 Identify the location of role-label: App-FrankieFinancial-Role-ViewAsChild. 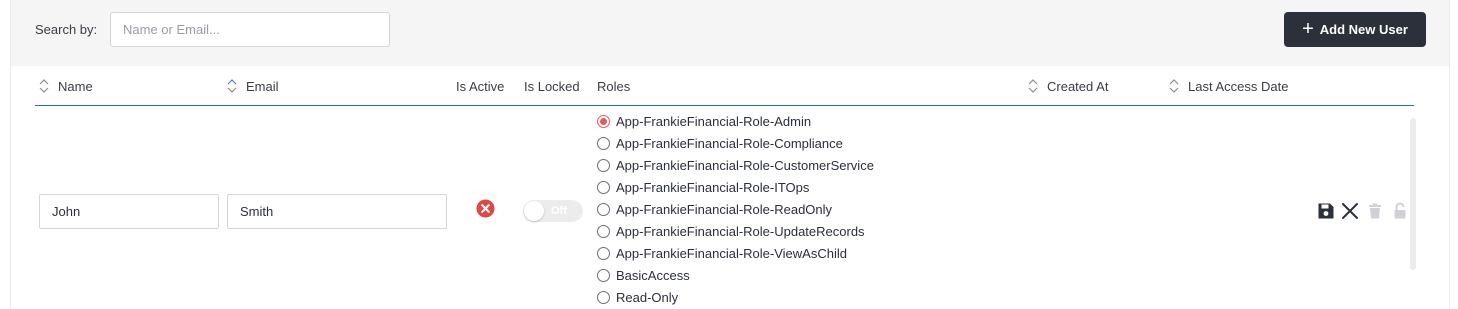
(731, 253).